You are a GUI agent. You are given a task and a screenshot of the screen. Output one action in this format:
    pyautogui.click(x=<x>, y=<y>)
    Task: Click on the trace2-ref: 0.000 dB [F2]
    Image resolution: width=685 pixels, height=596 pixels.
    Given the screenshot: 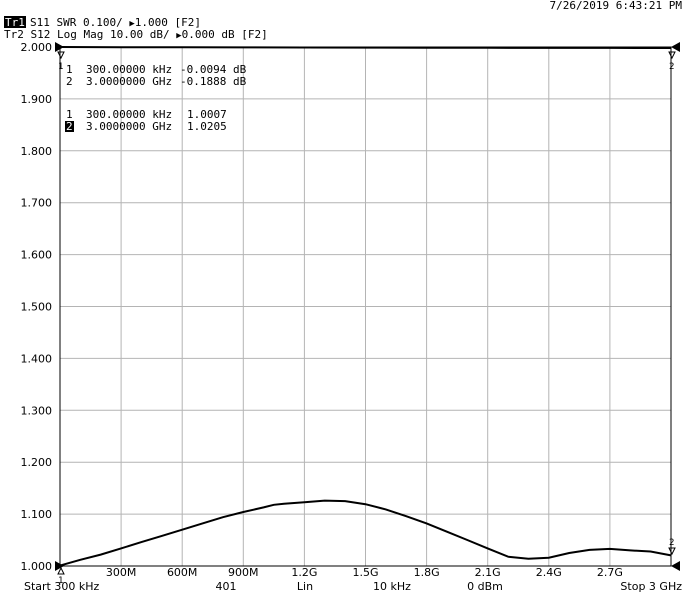 What is the action you would take?
    pyautogui.click(x=225, y=34)
    